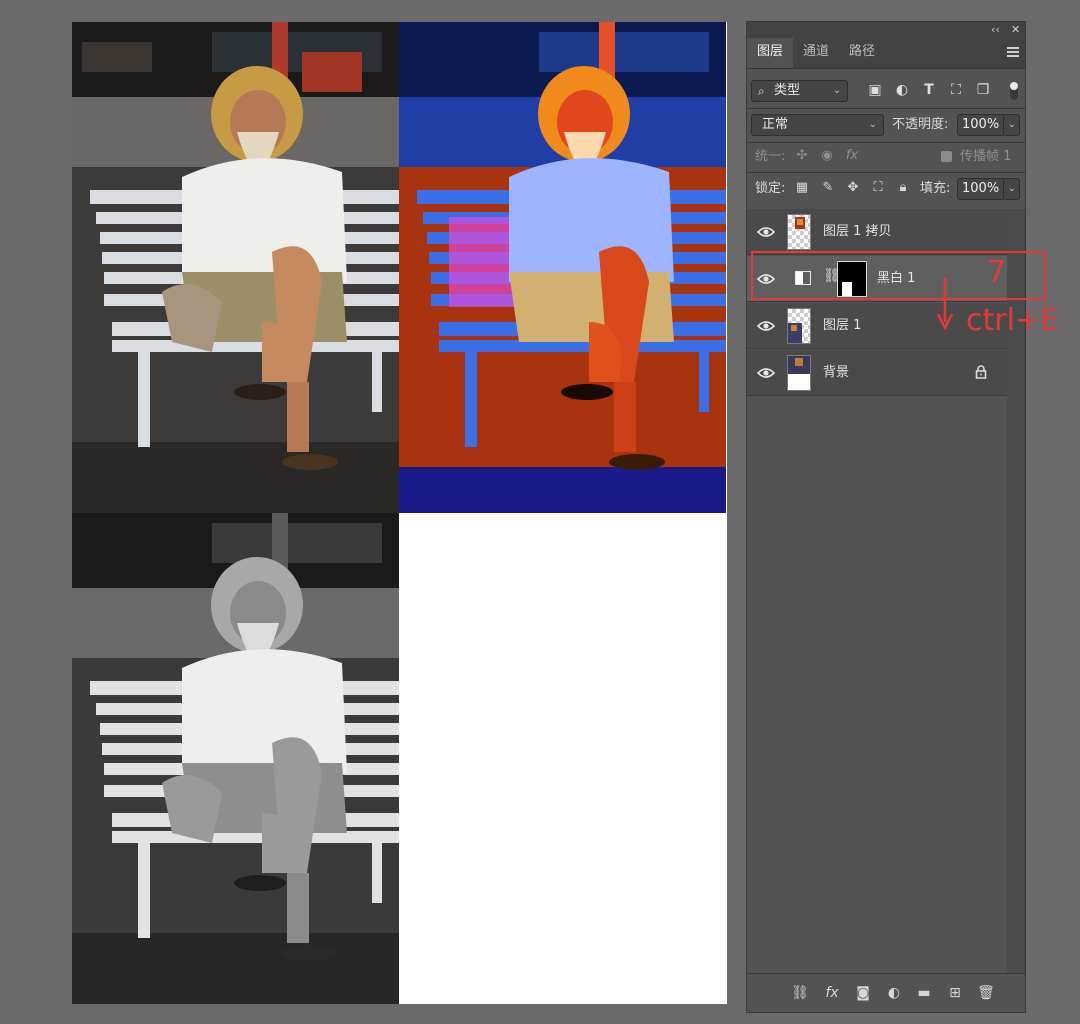 The image size is (1080, 1024). What do you see at coordinates (986, 156) in the screenshot?
I see `propagate-frame-label: 传播帧 1` at bounding box center [986, 156].